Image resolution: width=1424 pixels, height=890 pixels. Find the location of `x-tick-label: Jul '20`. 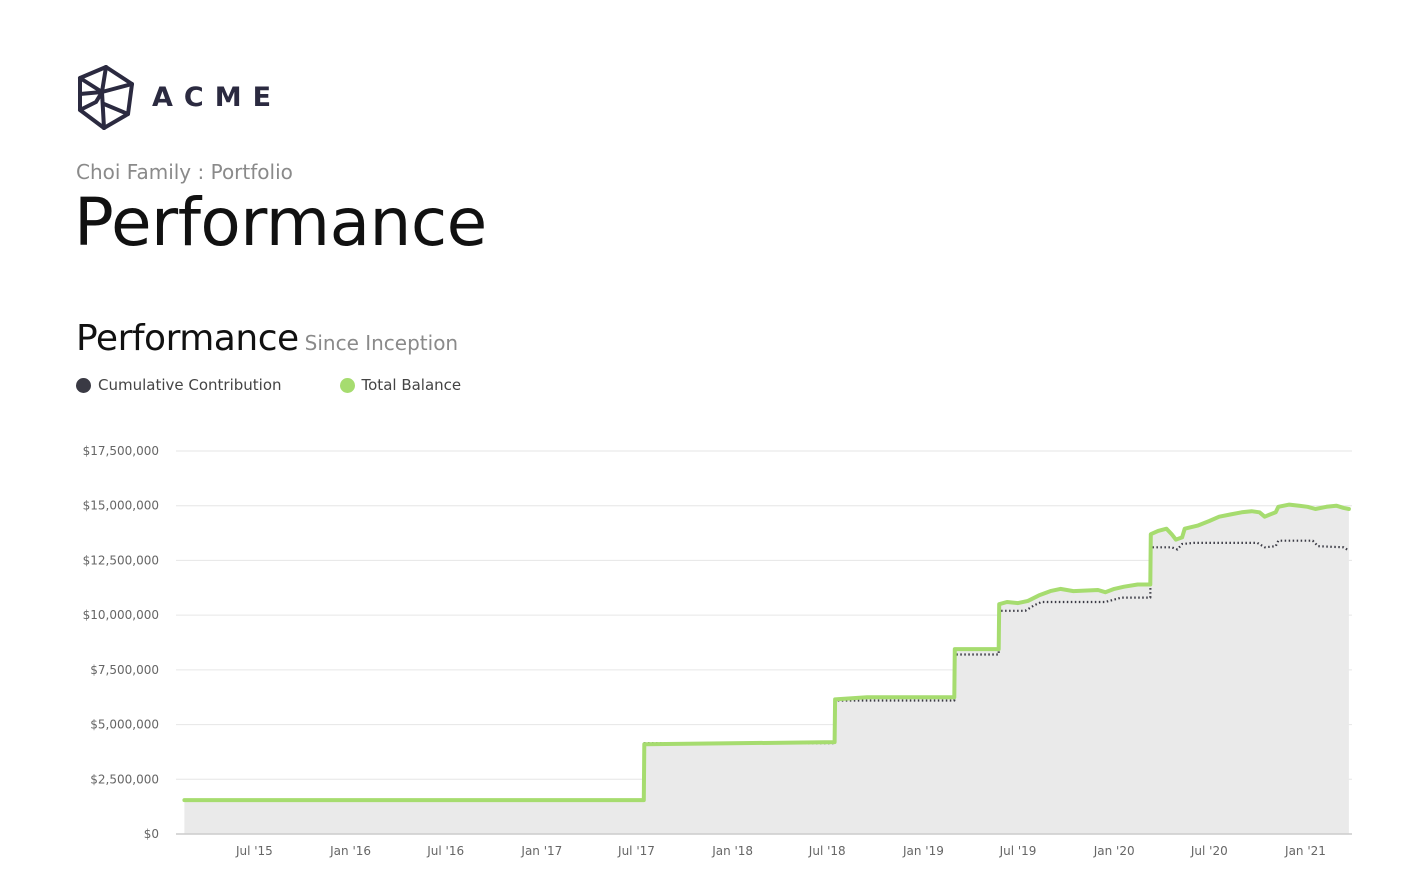

x-tick-label: Jul '20 is located at coordinates (1209, 851).